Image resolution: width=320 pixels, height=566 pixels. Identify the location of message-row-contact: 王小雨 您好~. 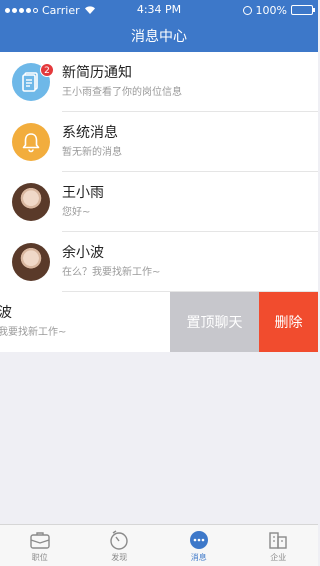
(159, 202).